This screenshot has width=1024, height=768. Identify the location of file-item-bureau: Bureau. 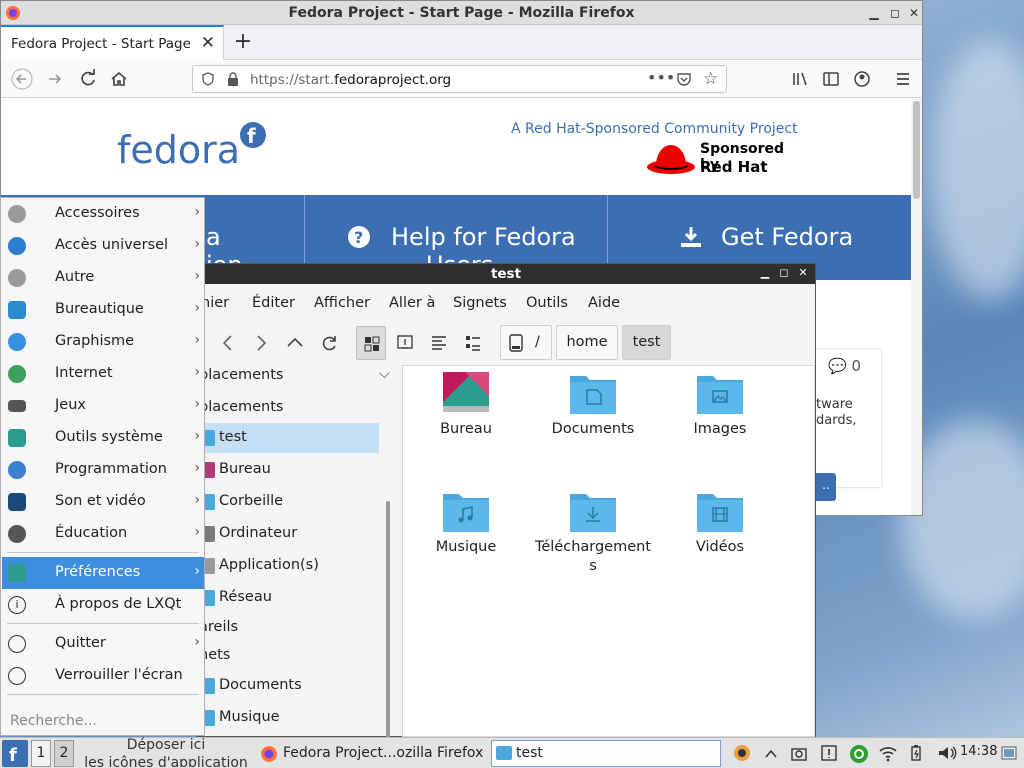
(466, 405).